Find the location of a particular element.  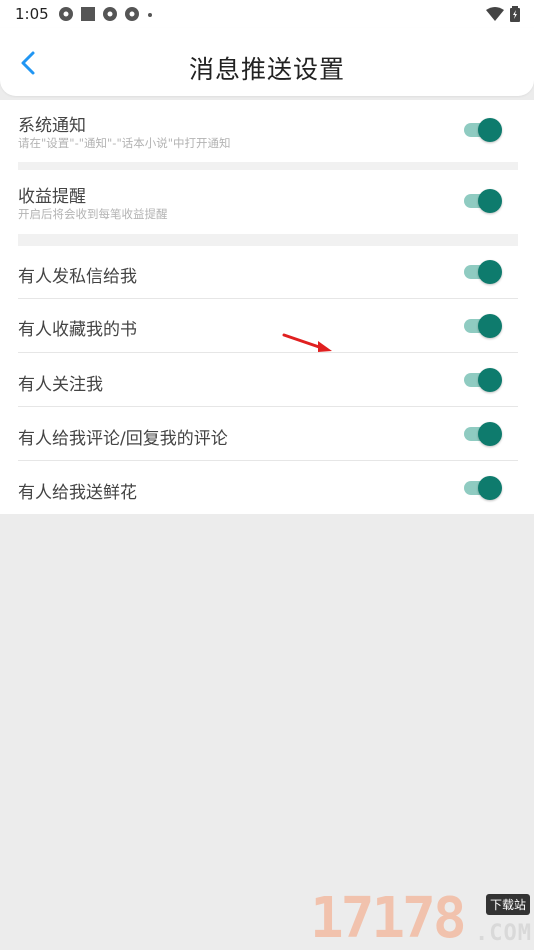

toggle-switch-followed is located at coordinates (483, 380).